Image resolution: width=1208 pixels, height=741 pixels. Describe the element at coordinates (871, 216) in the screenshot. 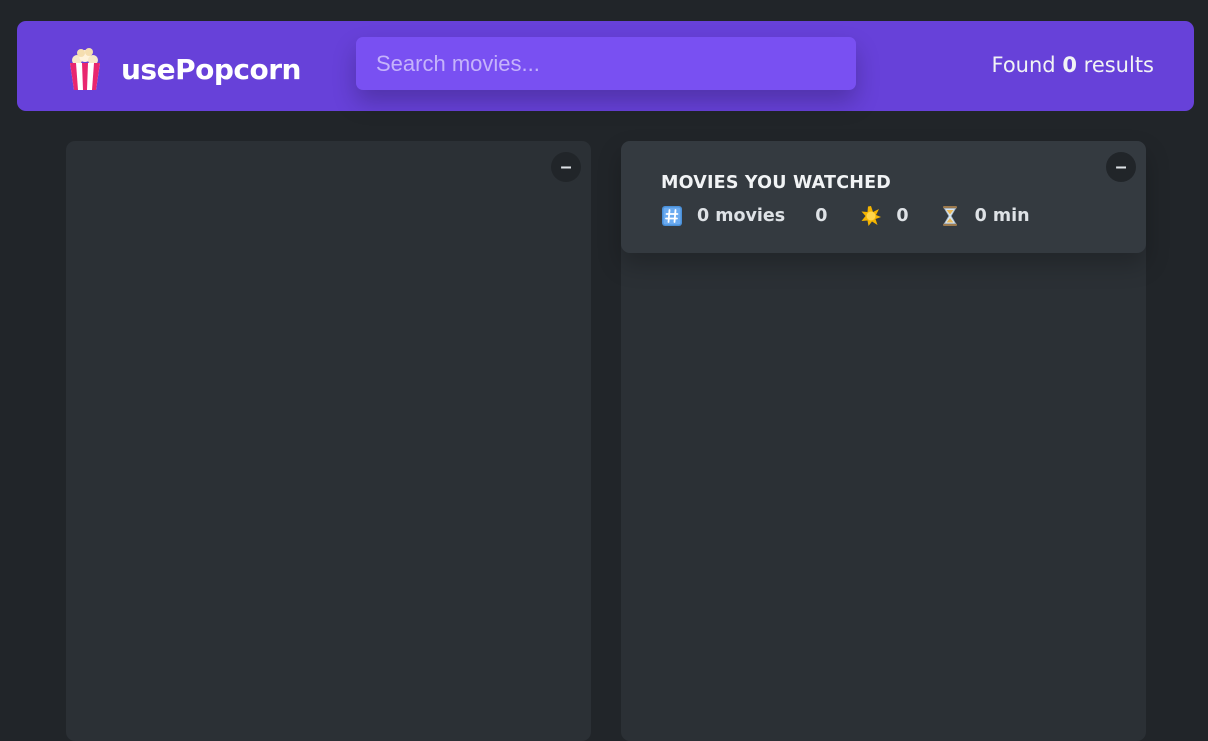

I see `star-burst-icon` at that location.